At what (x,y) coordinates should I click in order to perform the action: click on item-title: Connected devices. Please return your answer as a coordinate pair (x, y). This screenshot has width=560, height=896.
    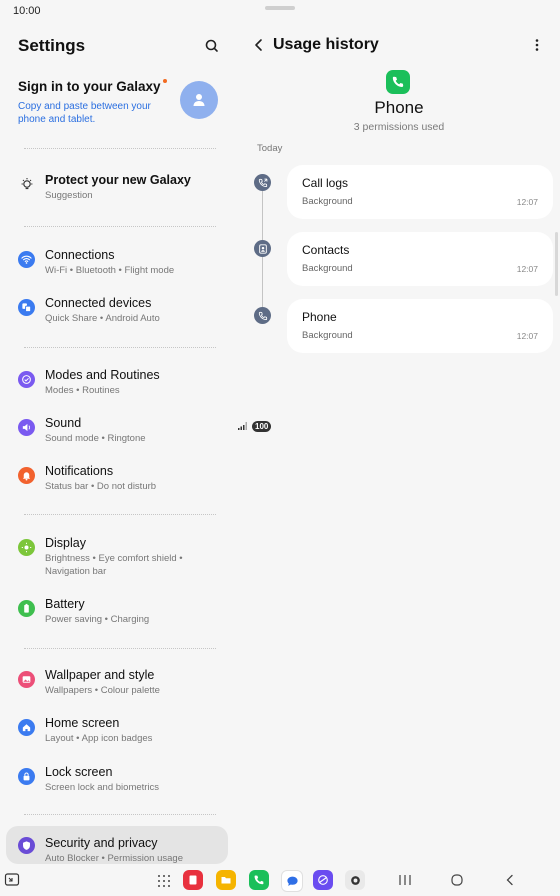
    Looking at the image, I should click on (98, 303).